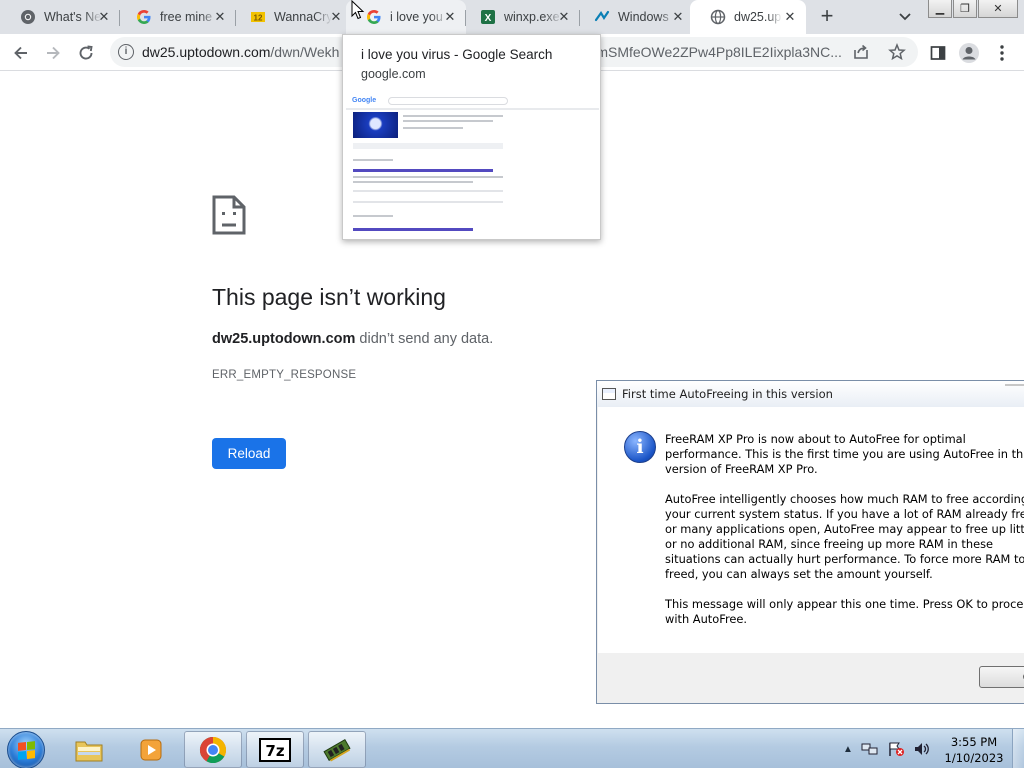 This screenshot has width=1024, height=768. I want to click on forward-arrow-icon, so click(53, 53).